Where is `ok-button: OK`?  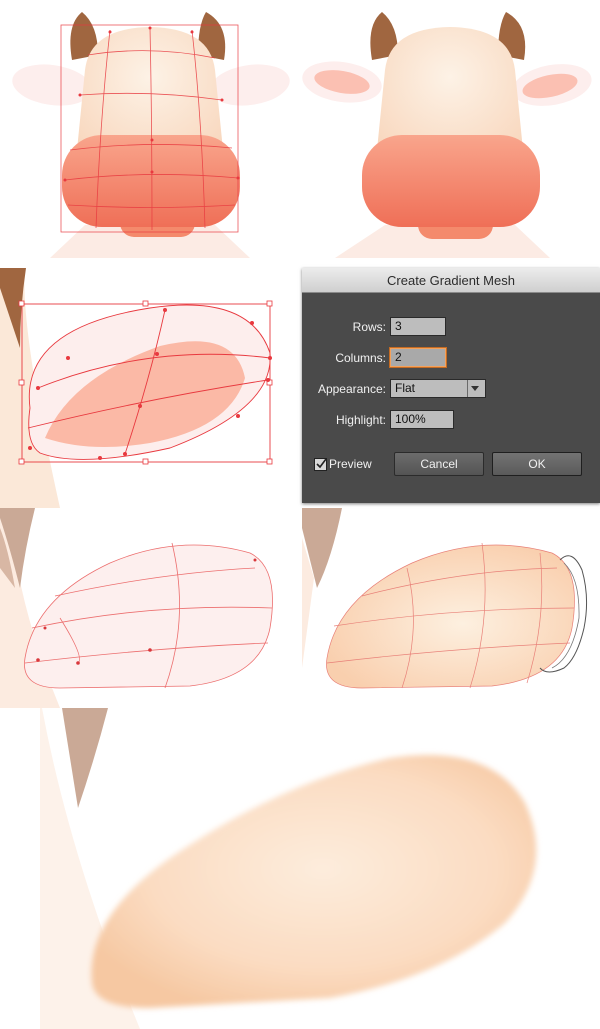
ok-button: OK is located at coordinates (537, 464).